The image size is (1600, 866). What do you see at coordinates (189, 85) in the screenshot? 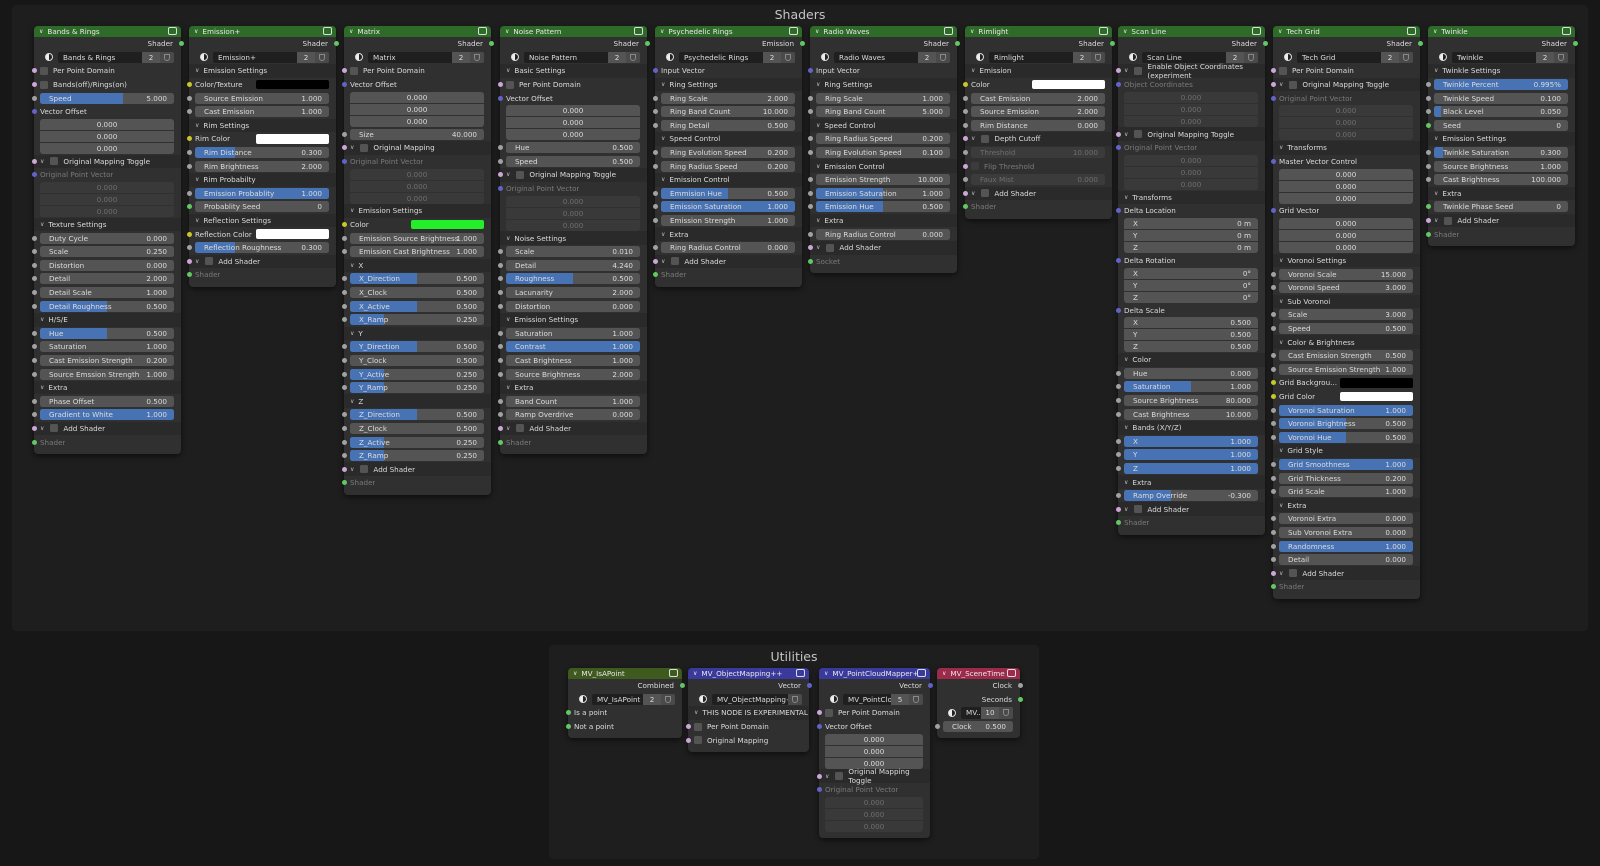
I see `socket-yellow-icon` at bounding box center [189, 85].